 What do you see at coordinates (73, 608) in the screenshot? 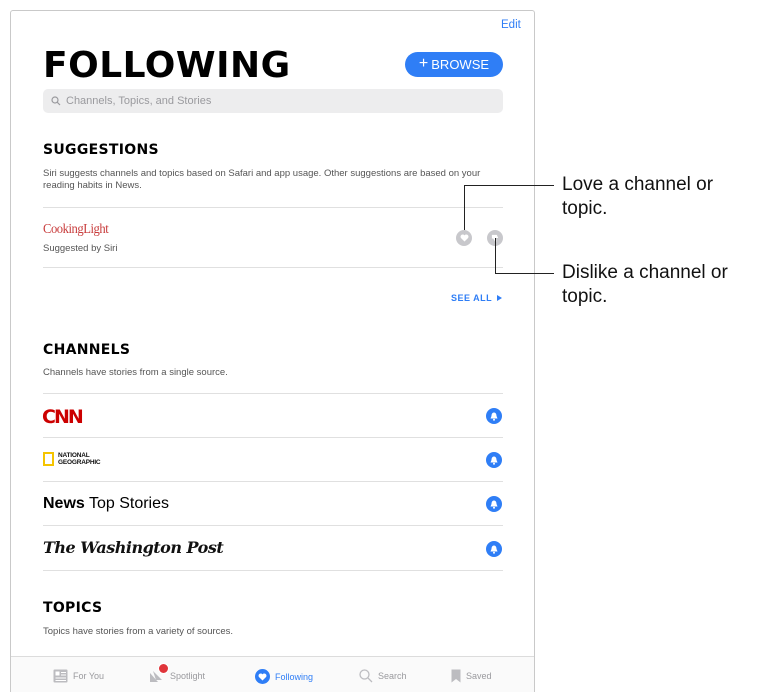
I see `topics-heading: TOPICS` at bounding box center [73, 608].